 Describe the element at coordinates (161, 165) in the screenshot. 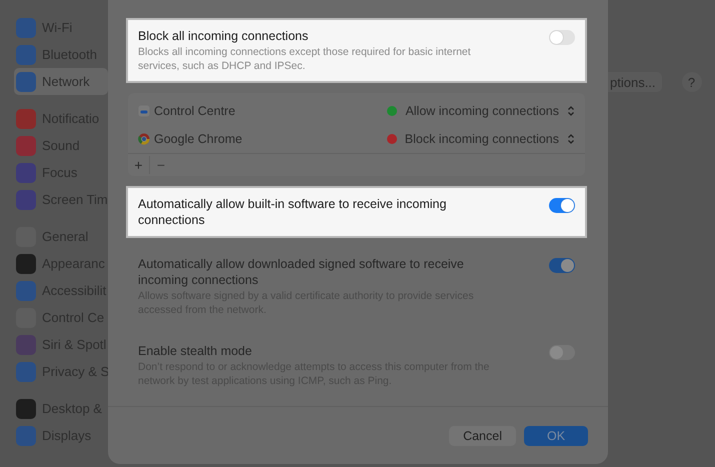

I see `remove-button: −` at that location.